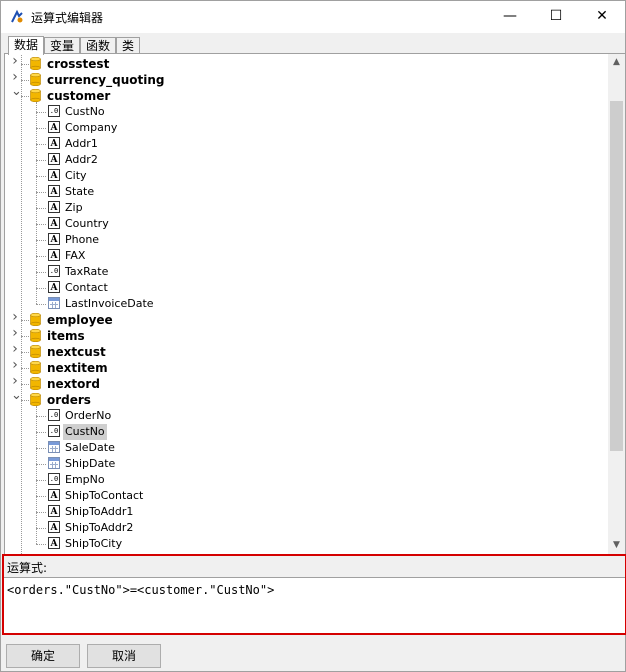 This screenshot has height=672, width=626. I want to click on tree-field-row: A Contact, so click(306, 288).